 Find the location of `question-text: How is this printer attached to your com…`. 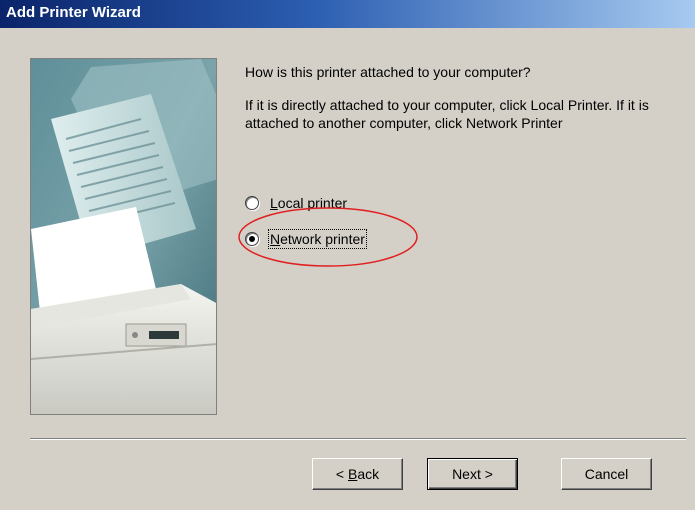

question-text: How is this printer attached to your com… is located at coordinates (388, 72).